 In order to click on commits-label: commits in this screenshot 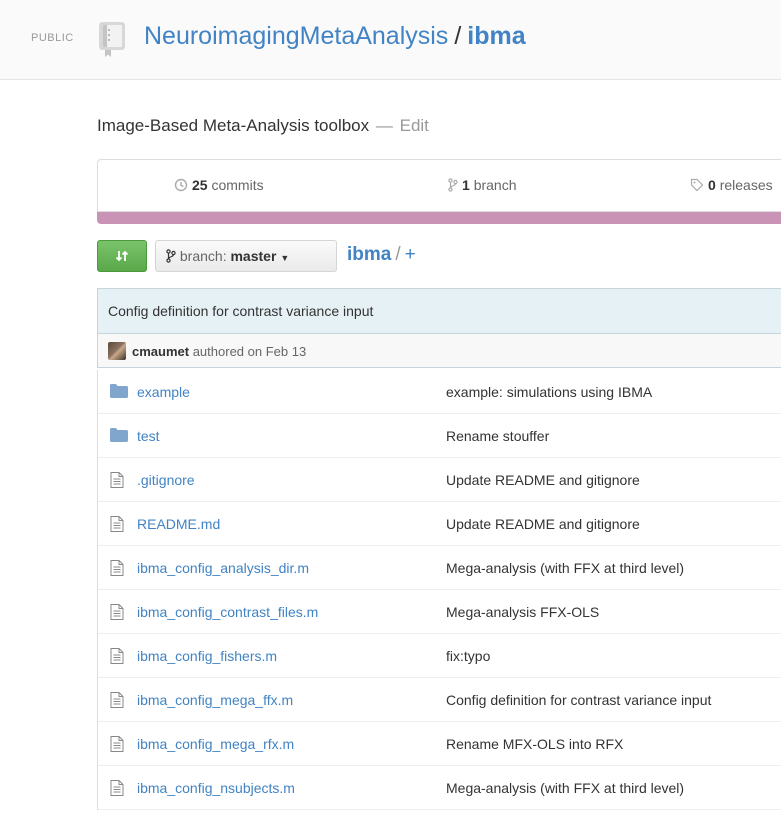, I will do `click(237, 185)`.